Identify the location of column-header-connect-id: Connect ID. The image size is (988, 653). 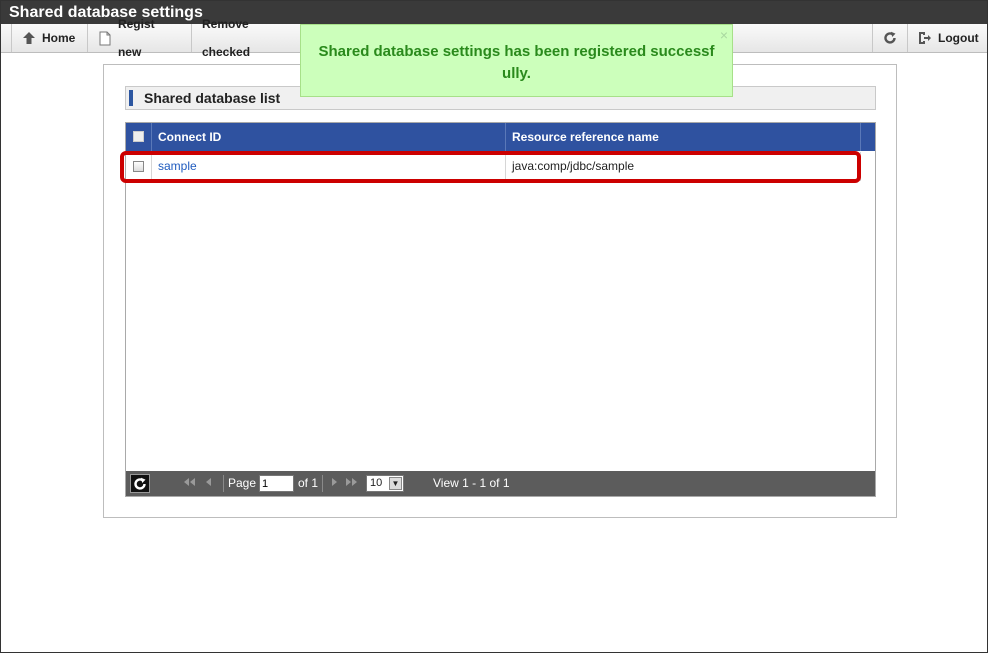
(329, 137).